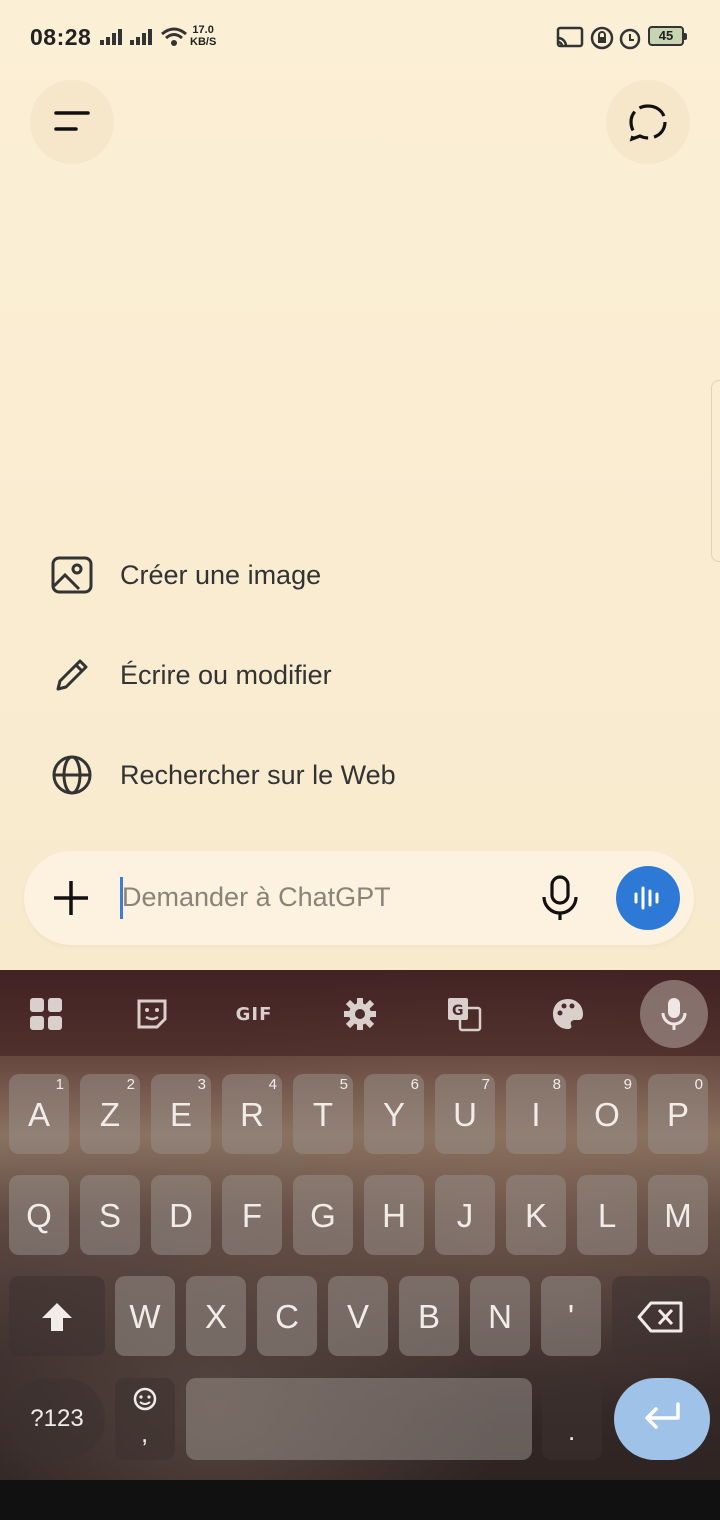 The width and height of the screenshot is (720, 1520). I want to click on translate-icon: G, so click(464, 1014).